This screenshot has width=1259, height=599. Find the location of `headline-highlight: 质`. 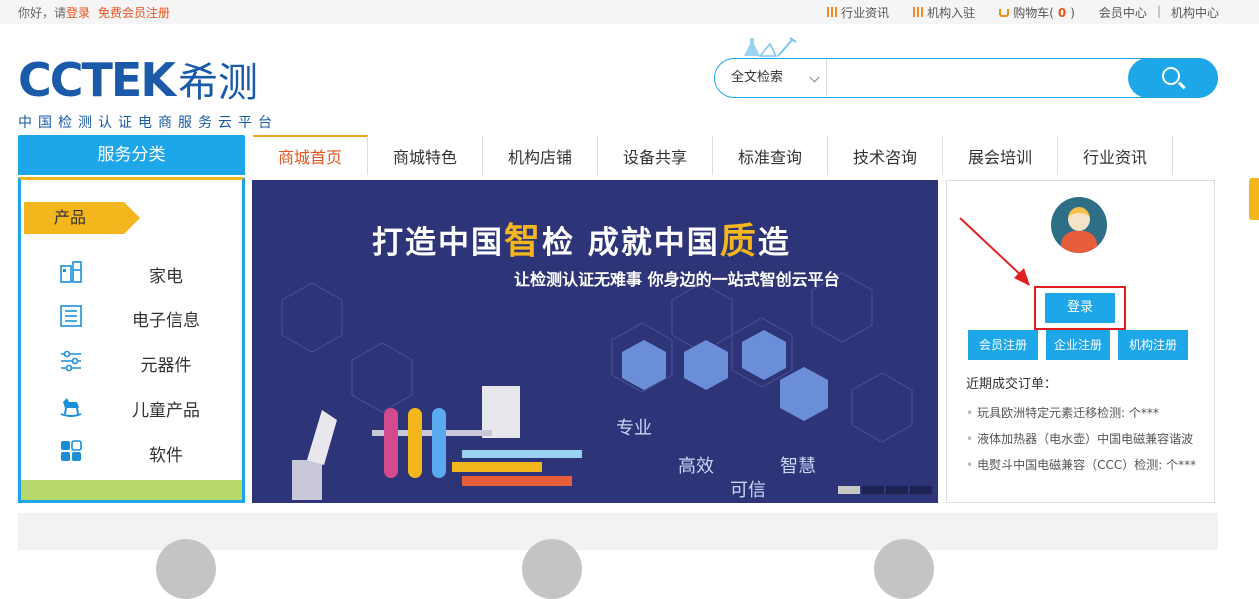

headline-highlight: 质 is located at coordinates (738, 241).